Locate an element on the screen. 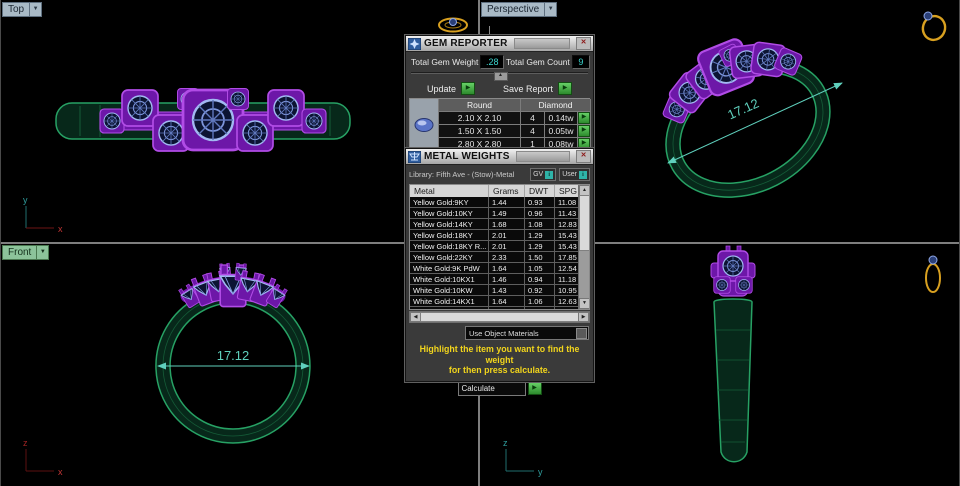 This screenshot has width=960, height=486. panel-stem-top is located at coordinates (489, 30).